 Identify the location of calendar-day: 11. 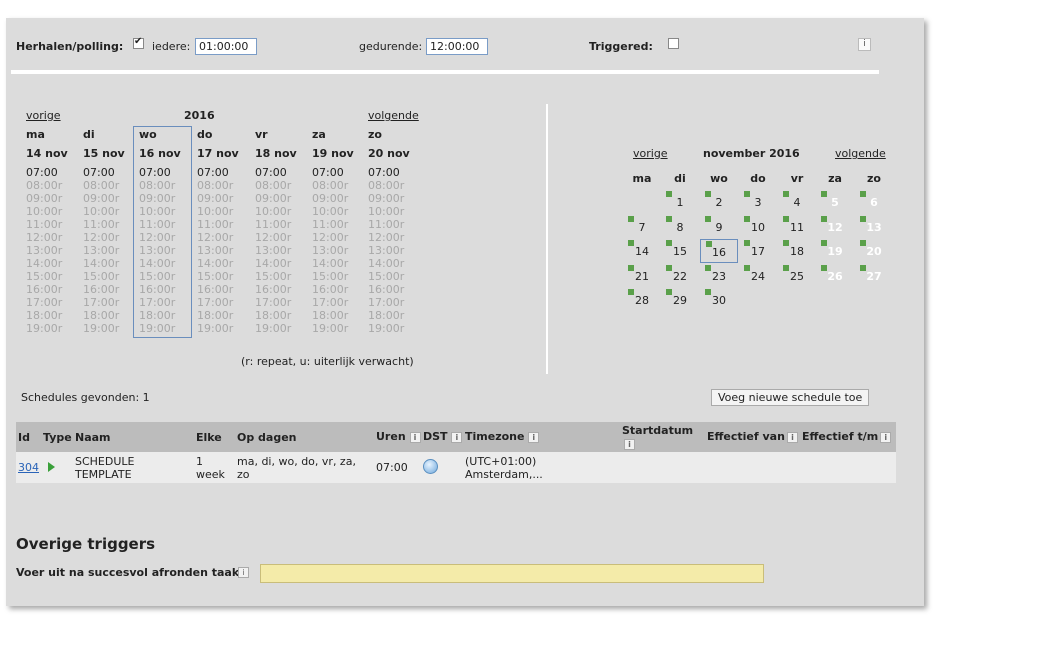
(797, 227).